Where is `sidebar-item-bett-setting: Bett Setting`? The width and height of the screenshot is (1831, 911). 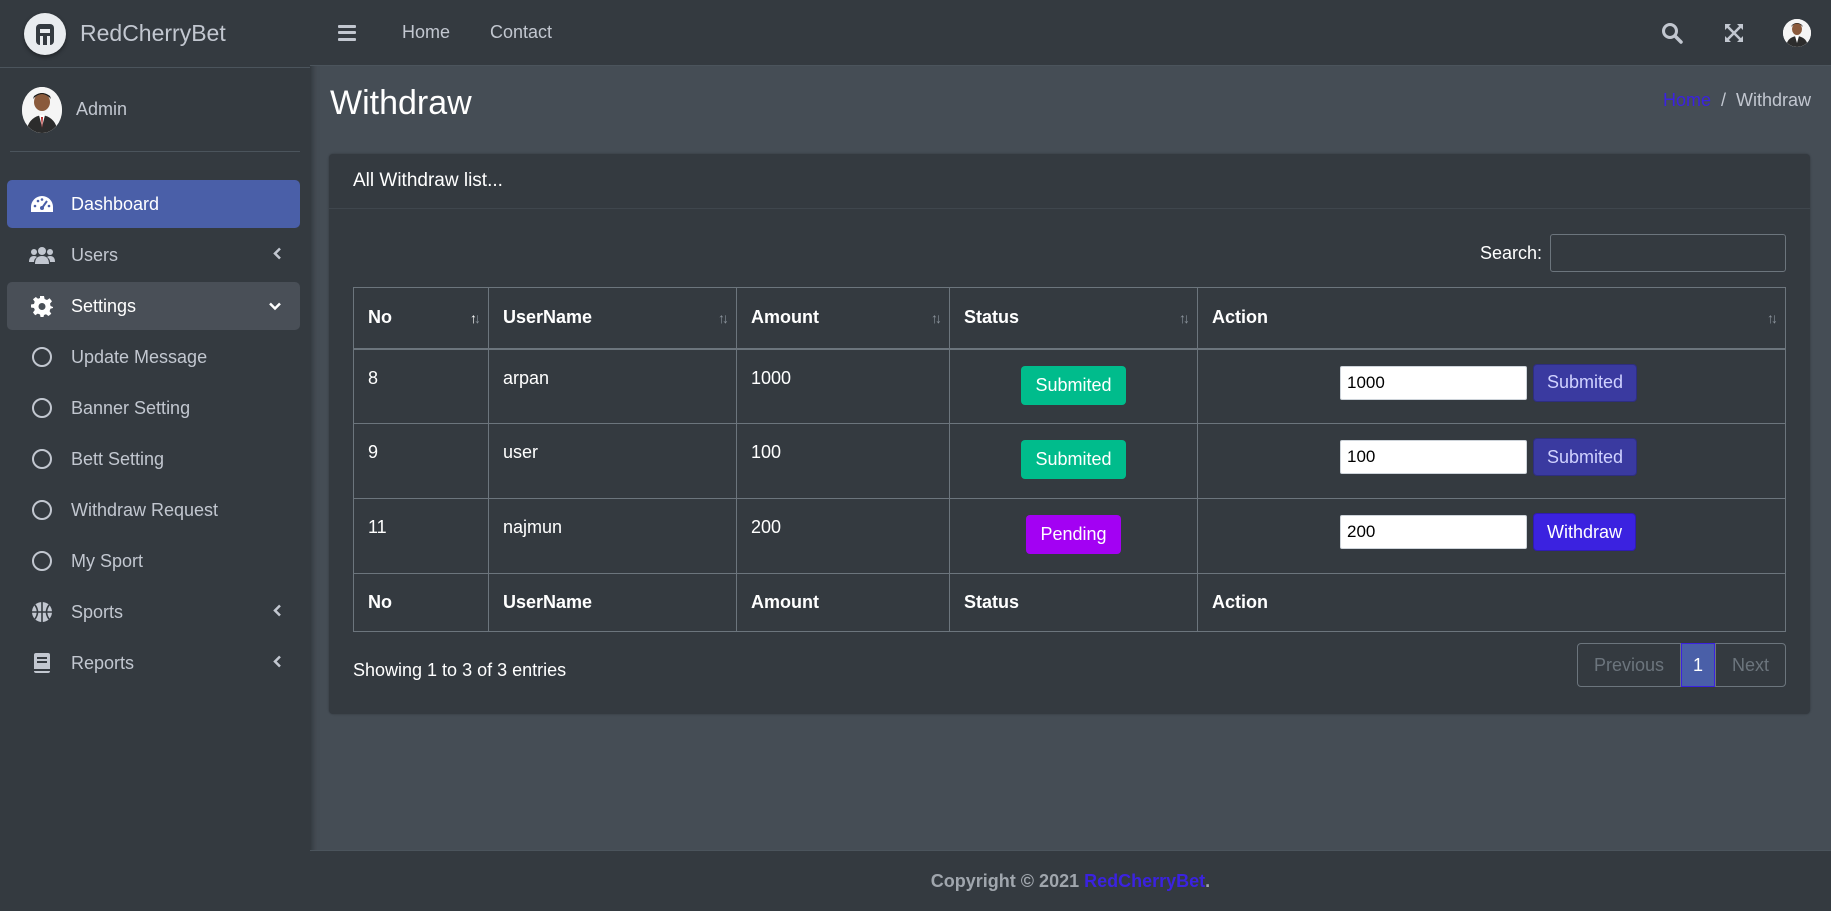 sidebar-item-bett-setting: Bett Setting is located at coordinates (153, 459).